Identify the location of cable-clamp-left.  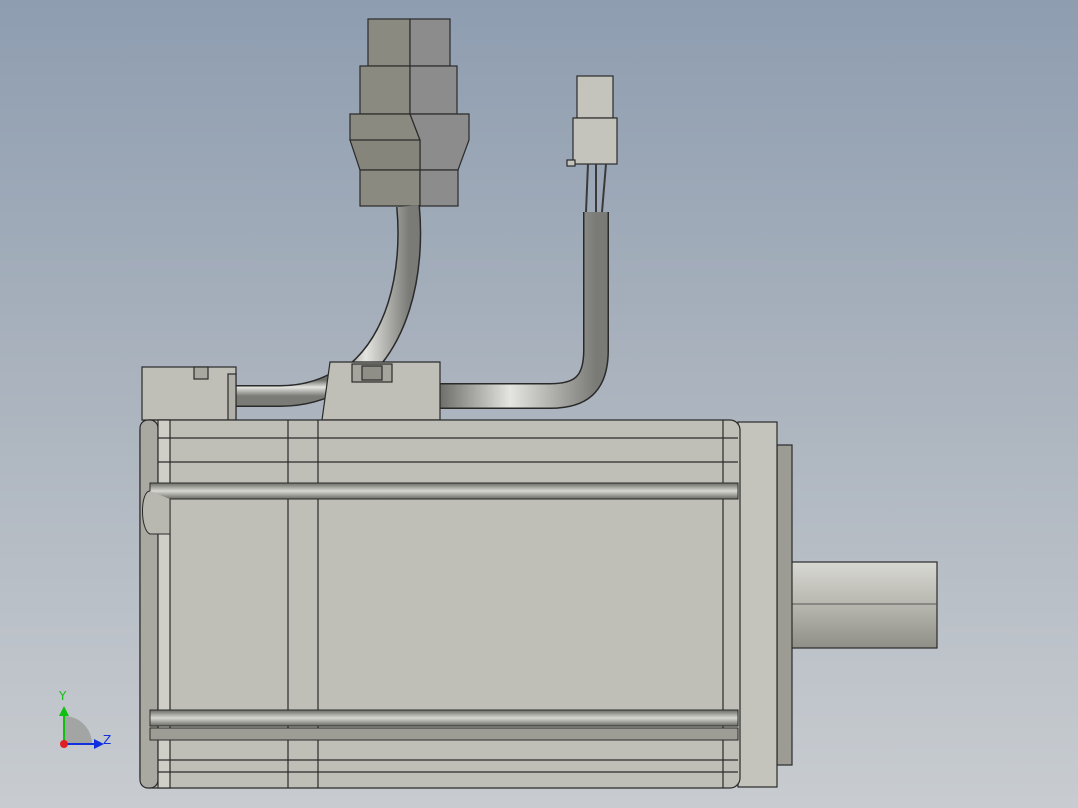
(189, 393).